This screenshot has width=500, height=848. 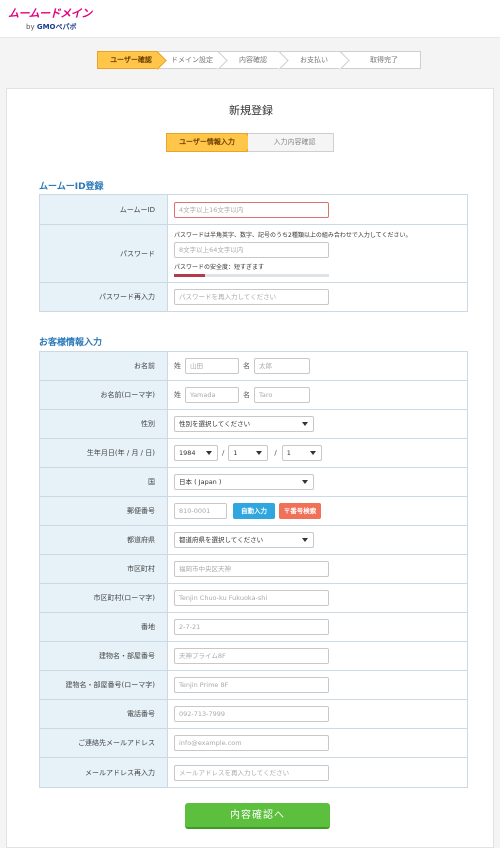 What do you see at coordinates (212, 395) in the screenshot?
I see `last-name-roman-input: Yamada` at bounding box center [212, 395].